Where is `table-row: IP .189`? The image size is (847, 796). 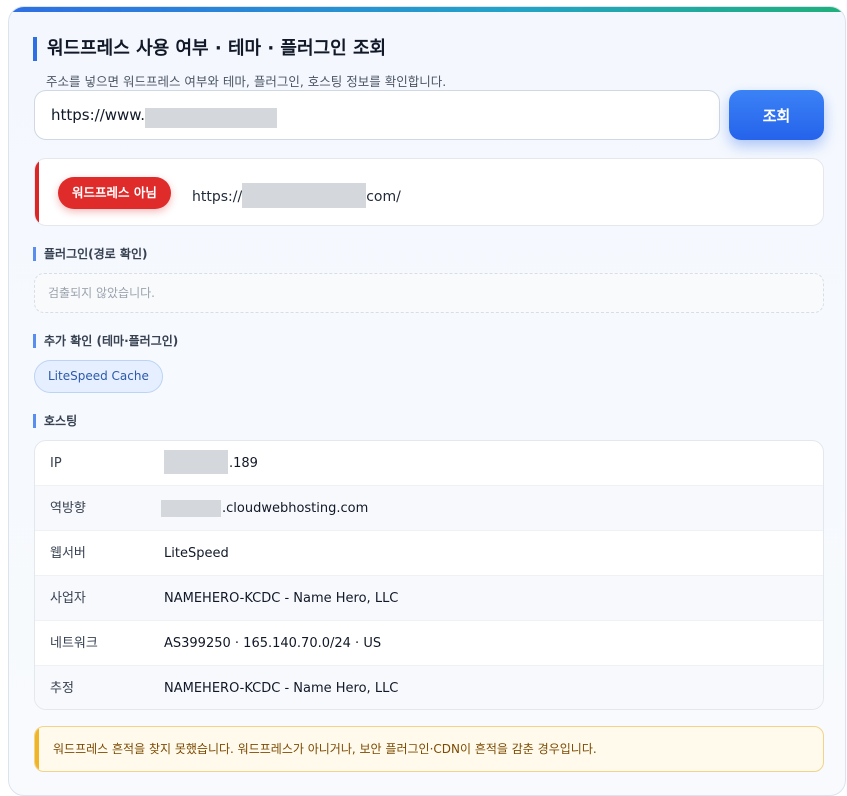 table-row: IP .189 is located at coordinates (429, 463).